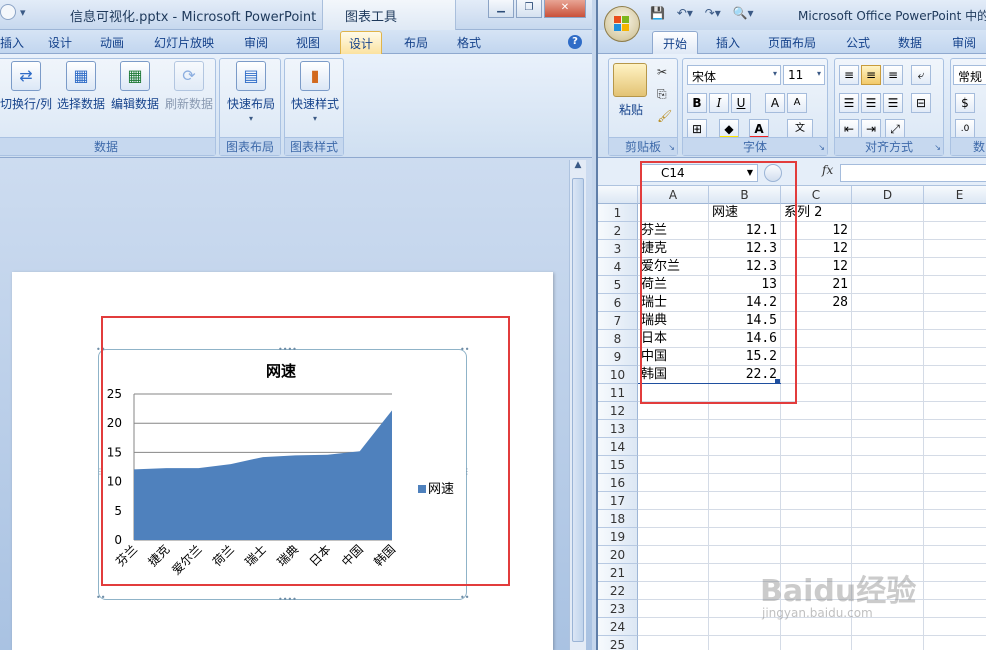 The height and width of the screenshot is (650, 986). I want to click on row-header: 24, so click(618, 627).